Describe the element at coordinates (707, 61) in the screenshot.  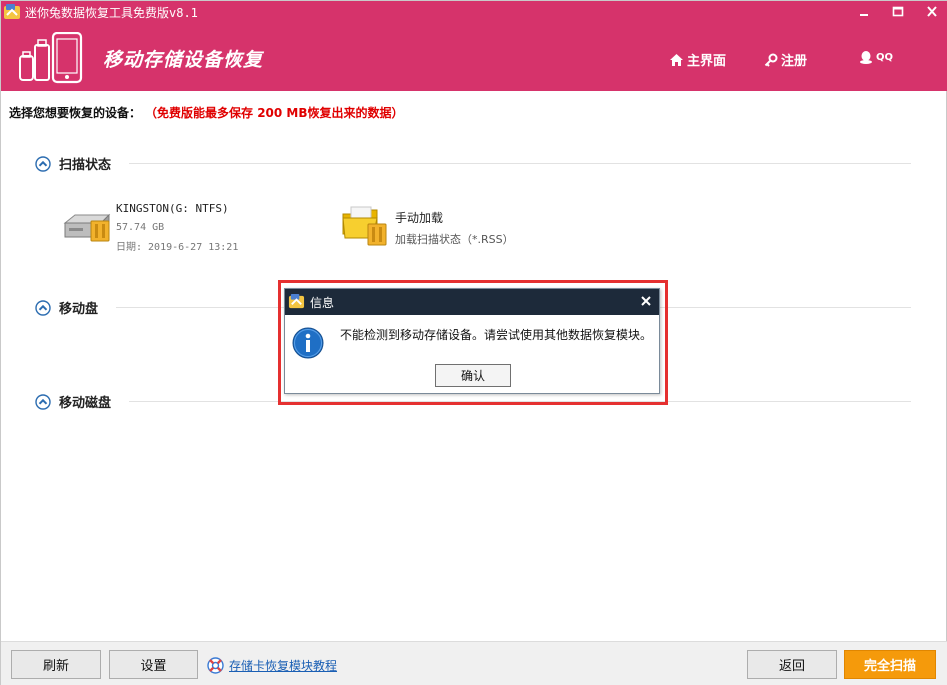
I see `nav-home-label: 主界面` at that location.